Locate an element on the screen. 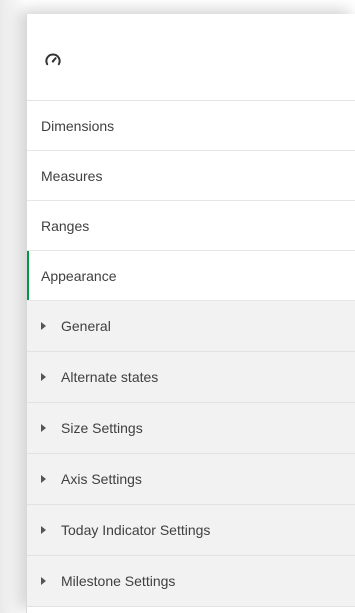 Image resolution: width=355 pixels, height=613 pixels. nav-item-label: Measures is located at coordinates (72, 175).